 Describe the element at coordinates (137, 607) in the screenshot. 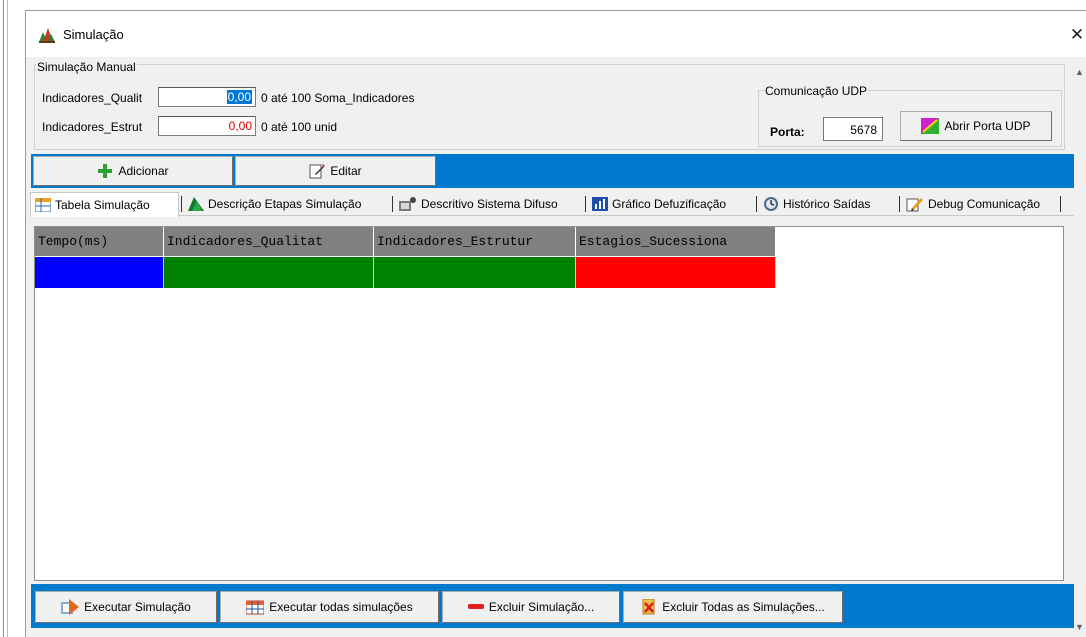

I see `execute-simulation-label: Executar Simulação` at that location.